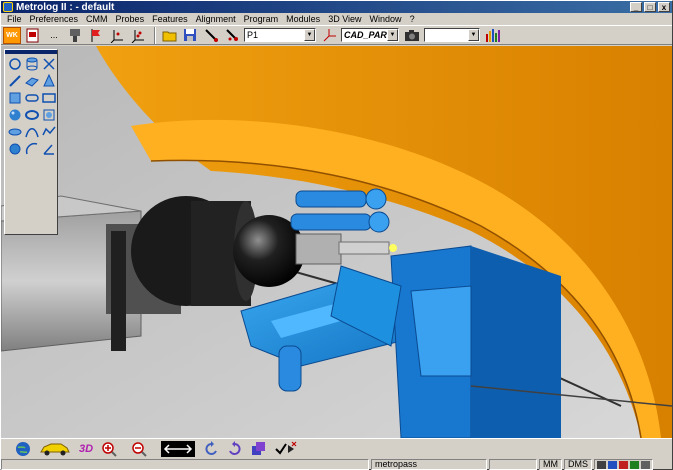 The width and height of the screenshot is (673, 470). What do you see at coordinates (49, 132) in the screenshot?
I see `profile-icon` at bounding box center [49, 132].